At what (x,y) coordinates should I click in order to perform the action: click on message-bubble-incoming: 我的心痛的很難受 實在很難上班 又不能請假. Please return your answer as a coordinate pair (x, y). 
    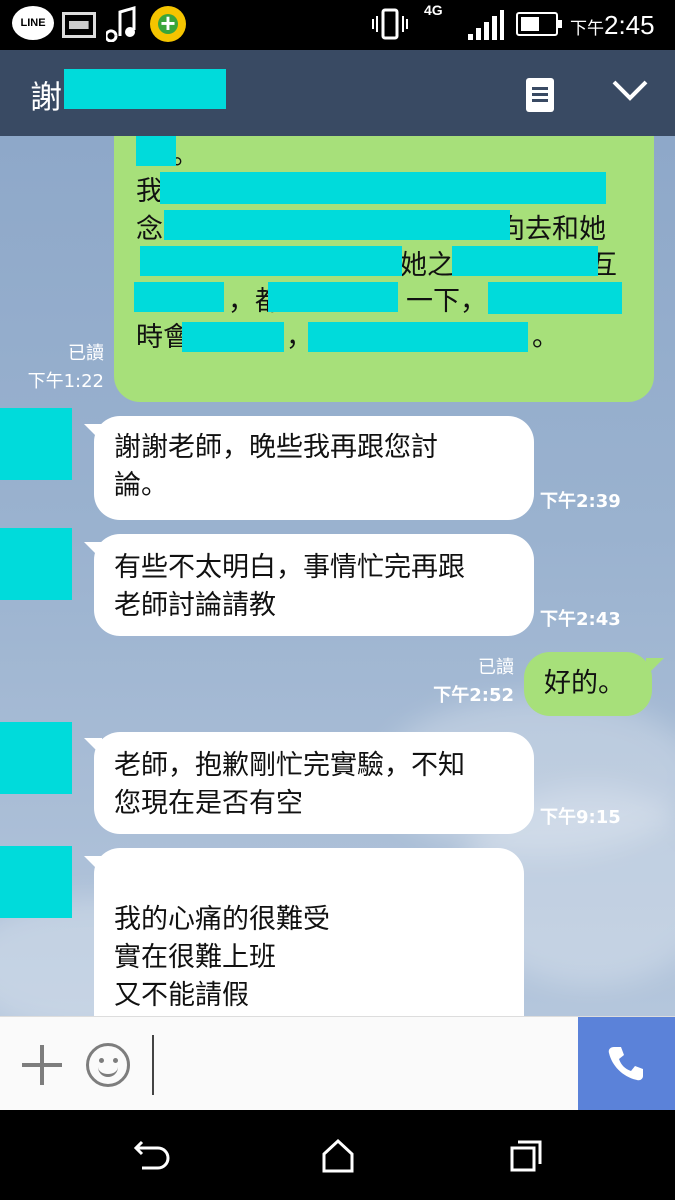
    Looking at the image, I should click on (309, 932).